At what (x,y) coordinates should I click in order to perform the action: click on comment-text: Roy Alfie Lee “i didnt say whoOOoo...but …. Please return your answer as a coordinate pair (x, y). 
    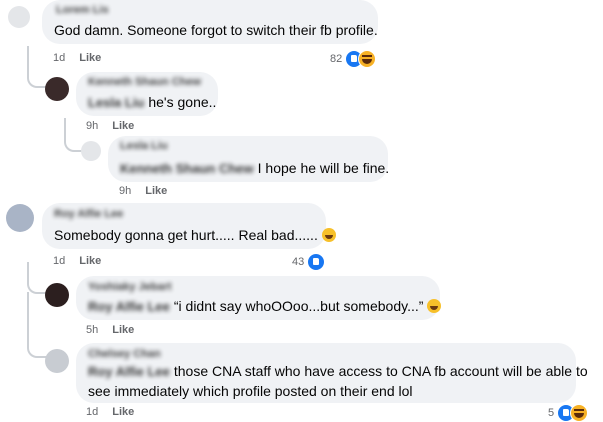
    Looking at the image, I should click on (265, 306).